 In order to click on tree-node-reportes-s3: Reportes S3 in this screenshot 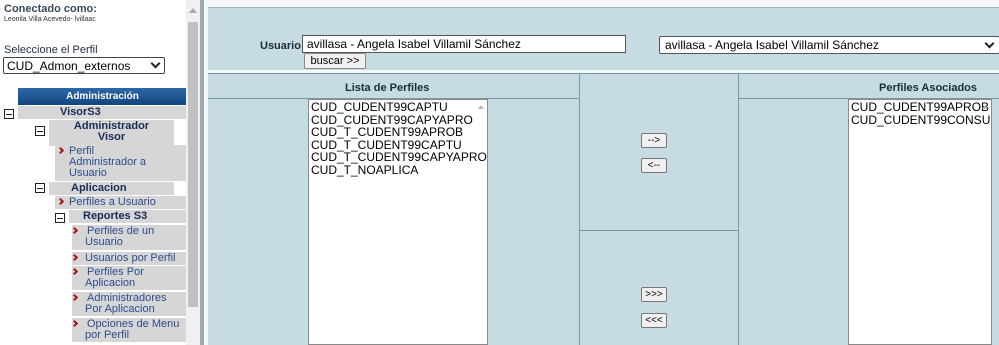, I will do `click(128, 216)`.